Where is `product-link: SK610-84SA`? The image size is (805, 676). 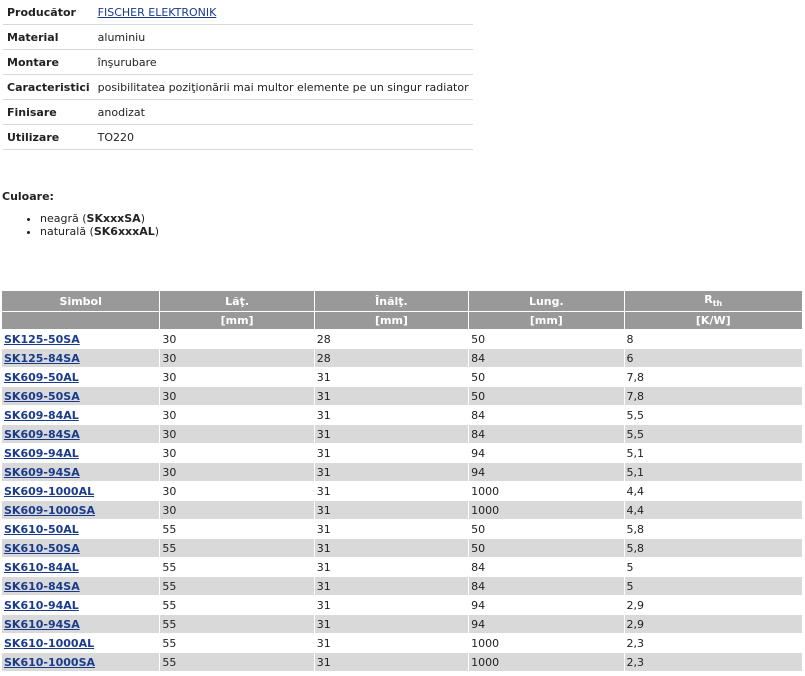 product-link: SK610-84SA is located at coordinates (42, 586).